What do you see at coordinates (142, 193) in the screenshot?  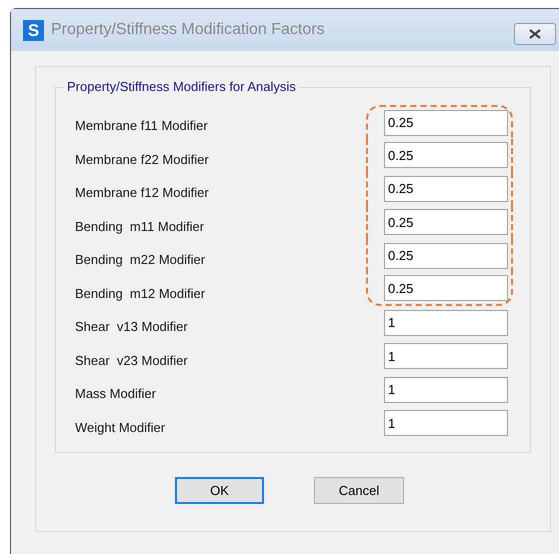 I see `modifier-label: Membrane f12 Modifier` at bounding box center [142, 193].